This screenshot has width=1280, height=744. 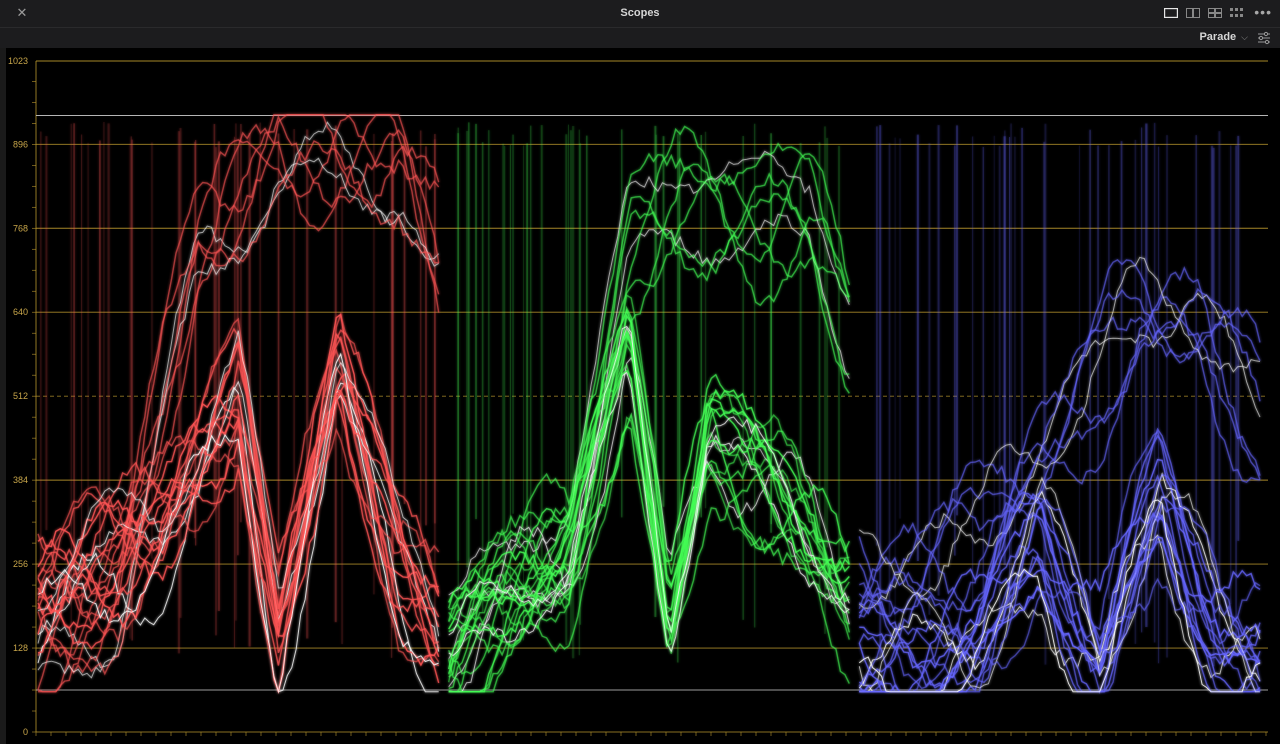 What do you see at coordinates (1237, 13) in the screenshot?
I see `multi-view-icon` at bounding box center [1237, 13].